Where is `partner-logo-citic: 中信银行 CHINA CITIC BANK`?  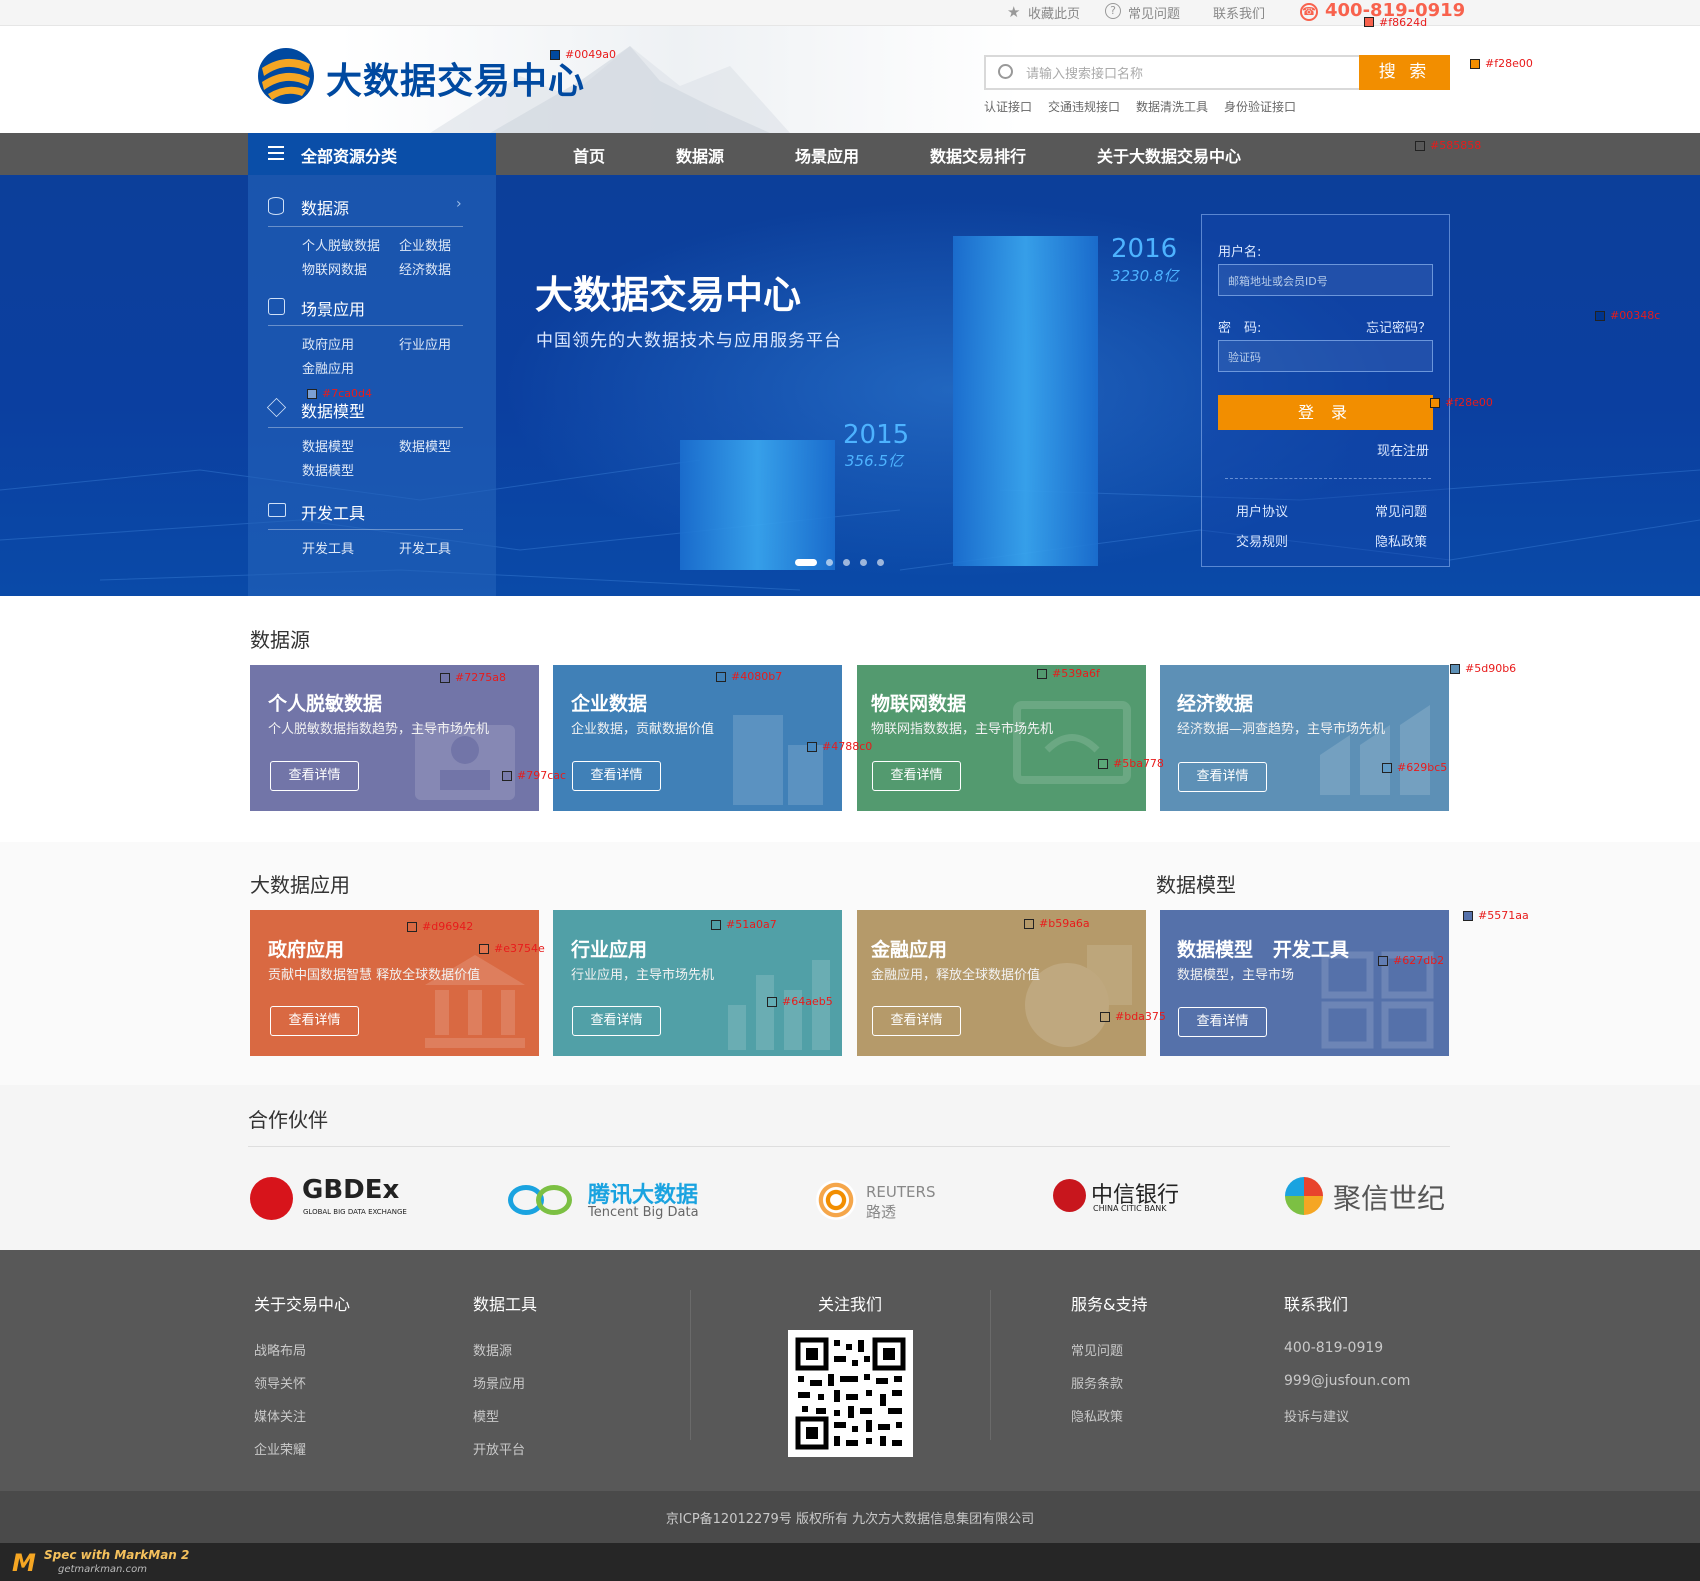
partner-logo-citic: 中信银行 CHINA CITIC BANK is located at coordinates (1123, 1200).